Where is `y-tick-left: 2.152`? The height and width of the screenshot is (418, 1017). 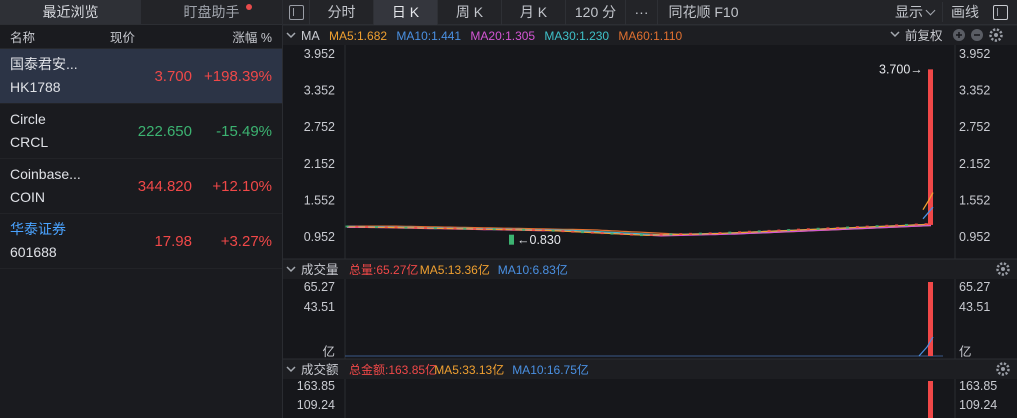 y-tick-left: 2.152 is located at coordinates (319, 164).